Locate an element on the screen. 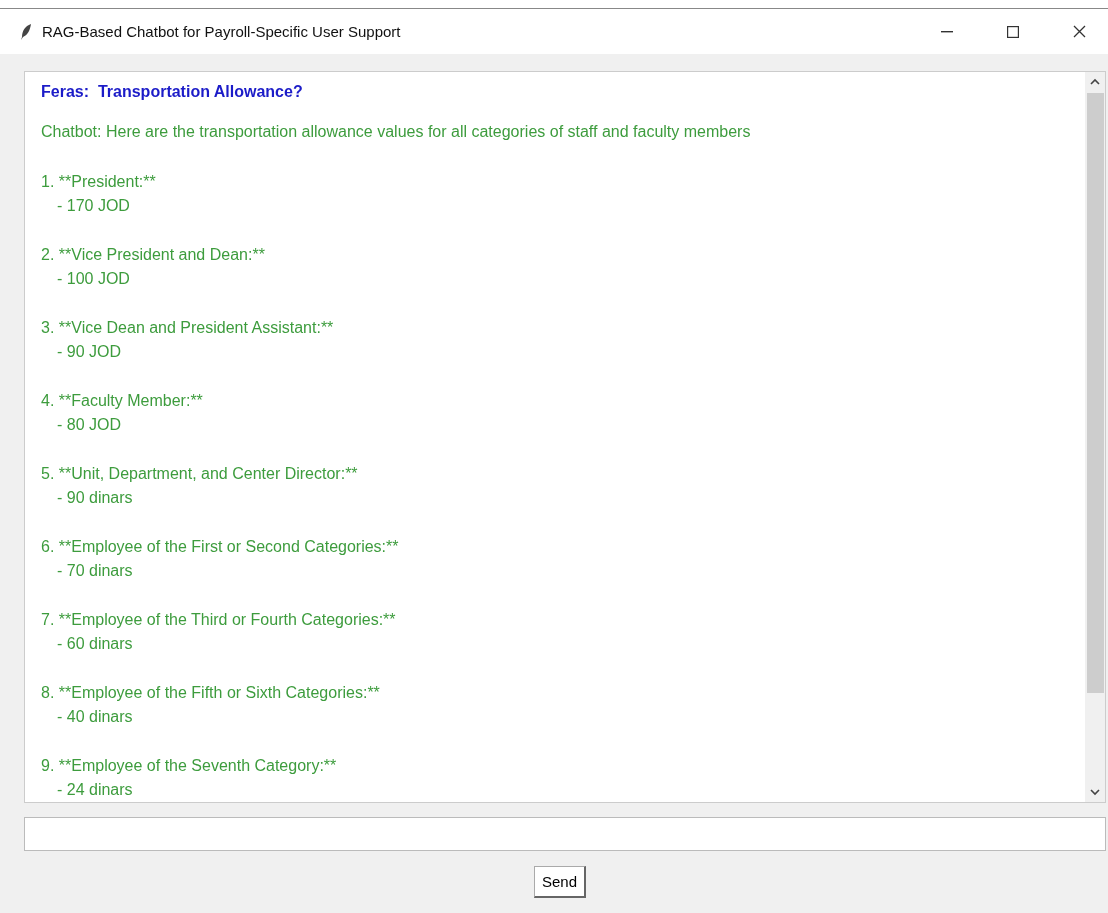  list-value: - 90 JOD is located at coordinates (89, 352).